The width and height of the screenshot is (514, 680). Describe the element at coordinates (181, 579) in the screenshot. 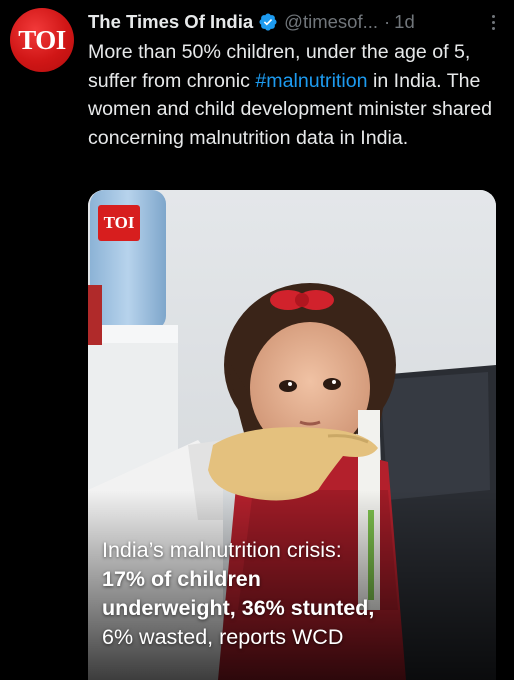

I see `headline-line-2: 17% of children` at that location.